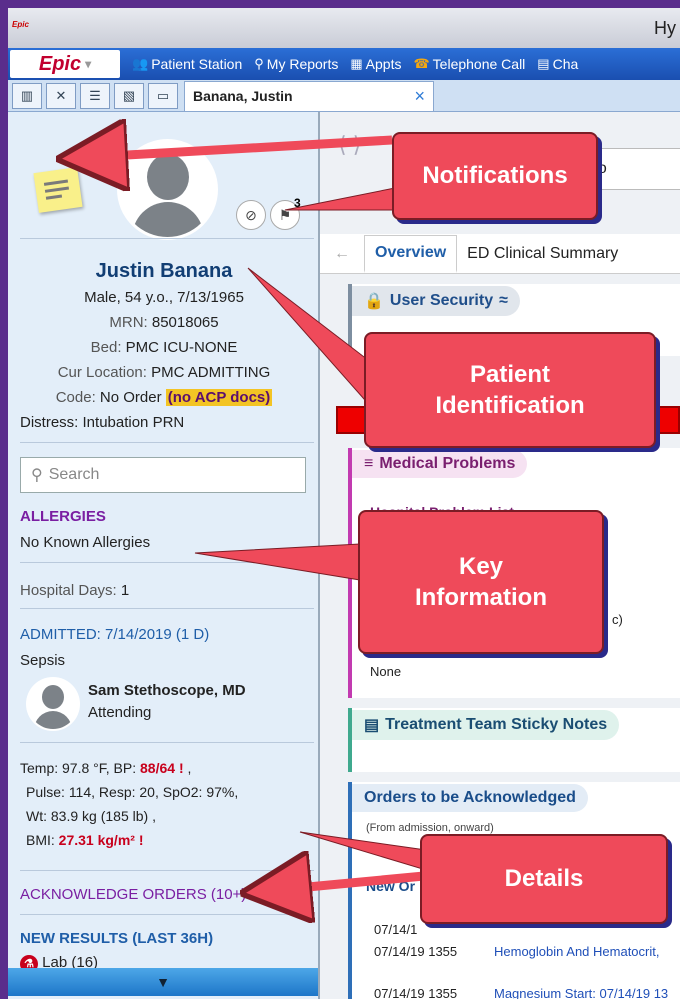 This screenshot has width=680, height=999. Describe the element at coordinates (665, 28) in the screenshot. I see `window-title: Hy` at that location.